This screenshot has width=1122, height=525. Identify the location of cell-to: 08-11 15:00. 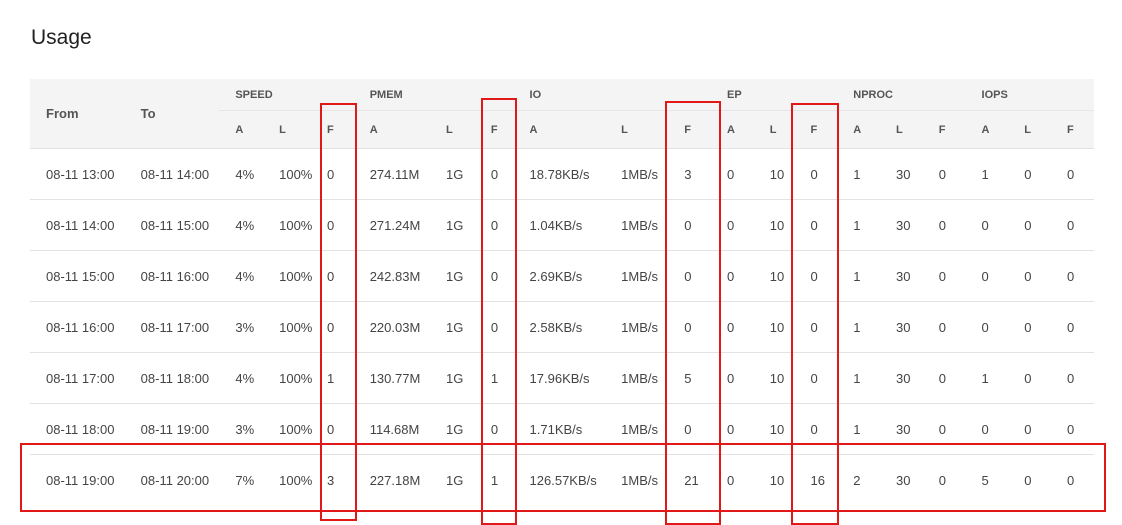
(172, 225).